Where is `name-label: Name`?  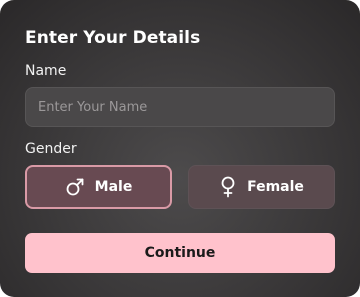 name-label: Name is located at coordinates (46, 71).